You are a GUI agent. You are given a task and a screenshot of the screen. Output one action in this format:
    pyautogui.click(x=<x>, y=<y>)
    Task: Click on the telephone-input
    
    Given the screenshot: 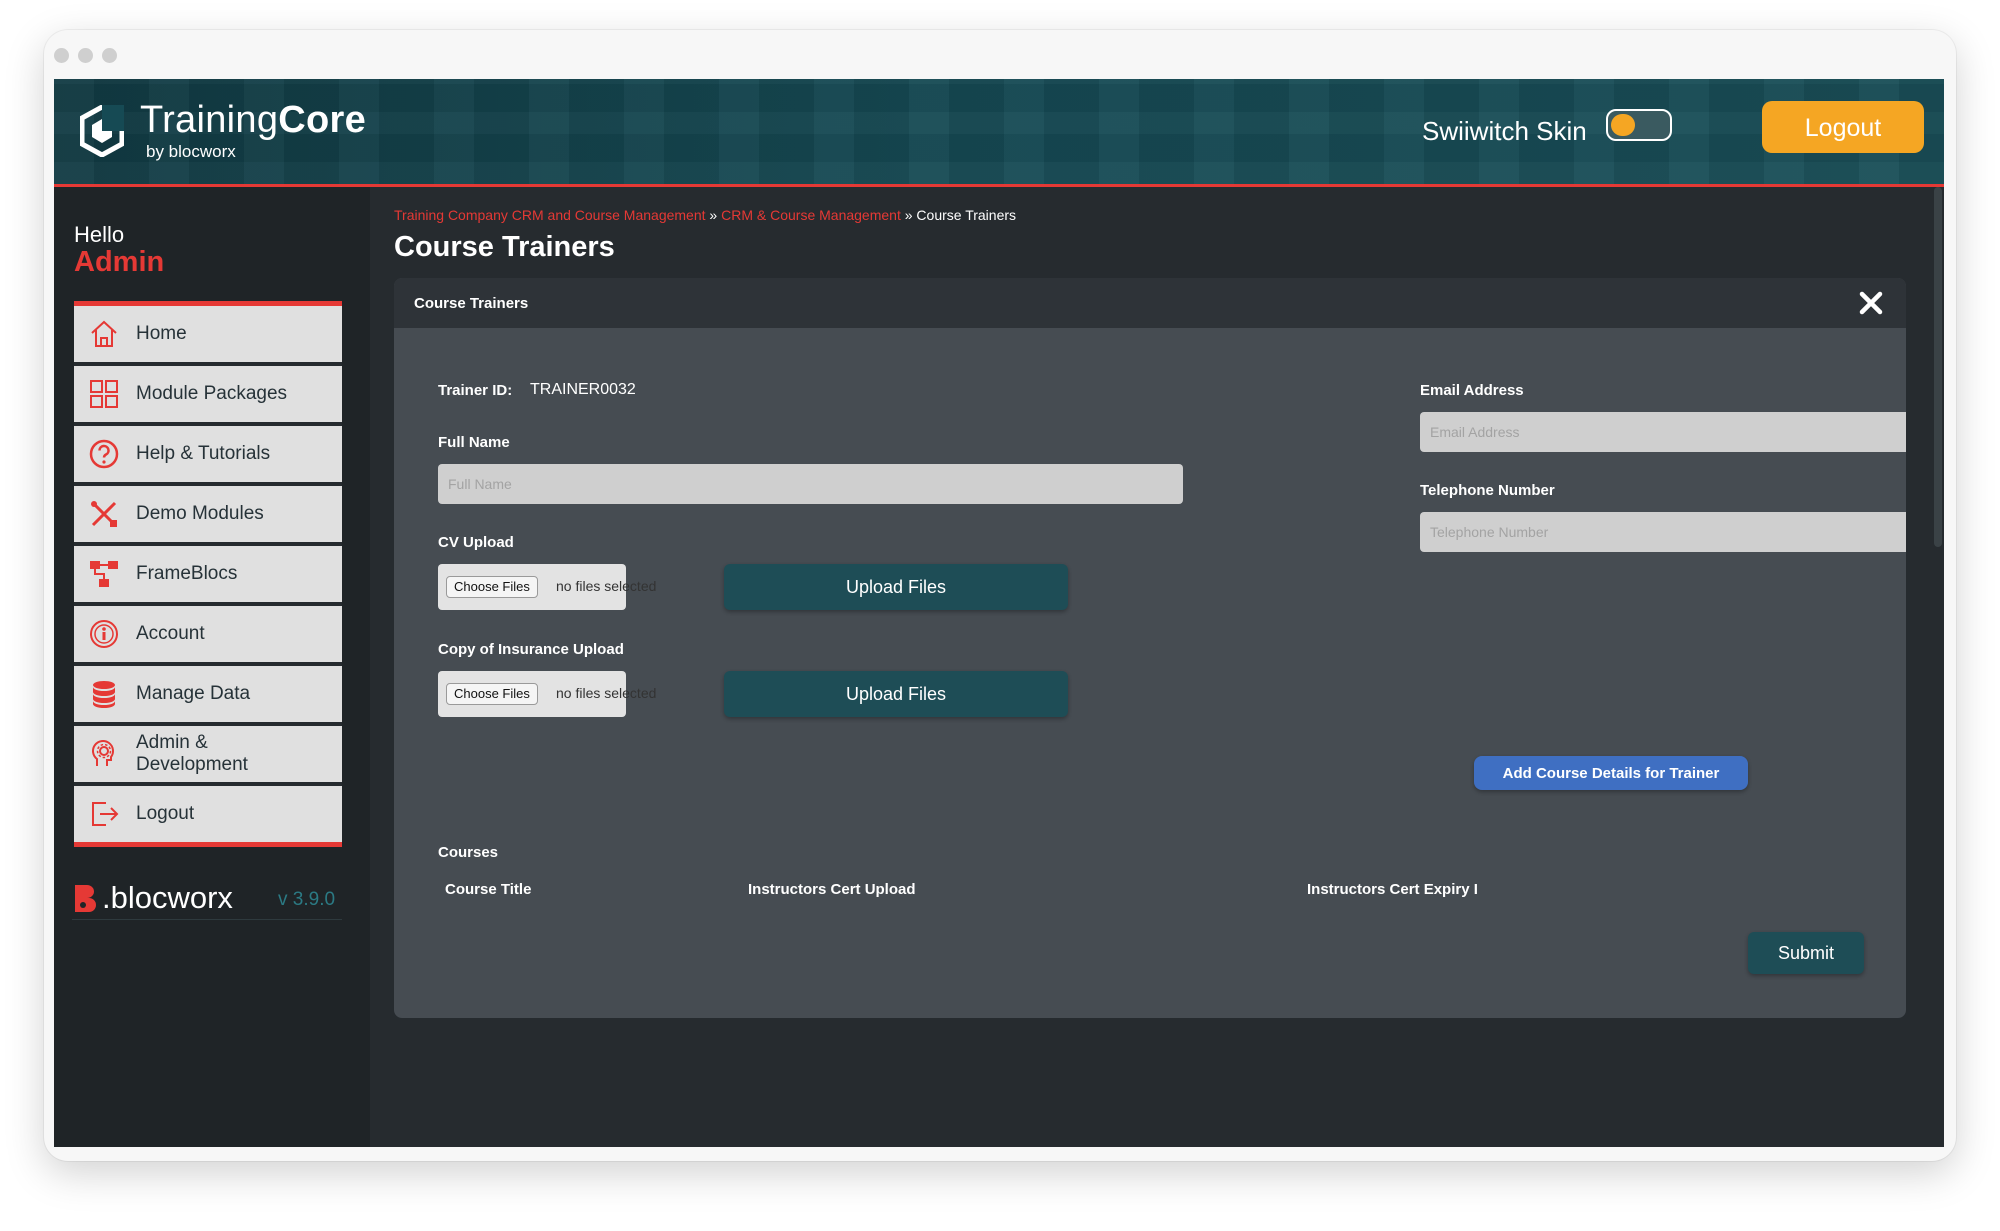 What is the action you would take?
    pyautogui.click(x=1663, y=532)
    